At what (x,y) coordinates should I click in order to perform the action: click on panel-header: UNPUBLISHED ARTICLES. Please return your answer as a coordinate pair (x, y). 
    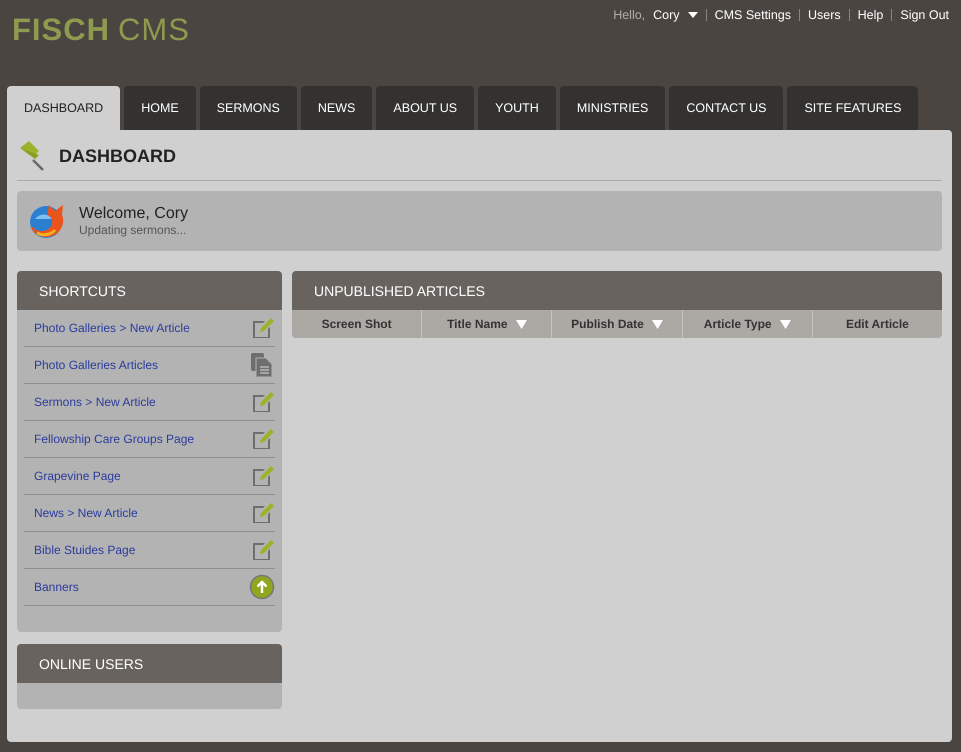
    Looking at the image, I should click on (617, 290).